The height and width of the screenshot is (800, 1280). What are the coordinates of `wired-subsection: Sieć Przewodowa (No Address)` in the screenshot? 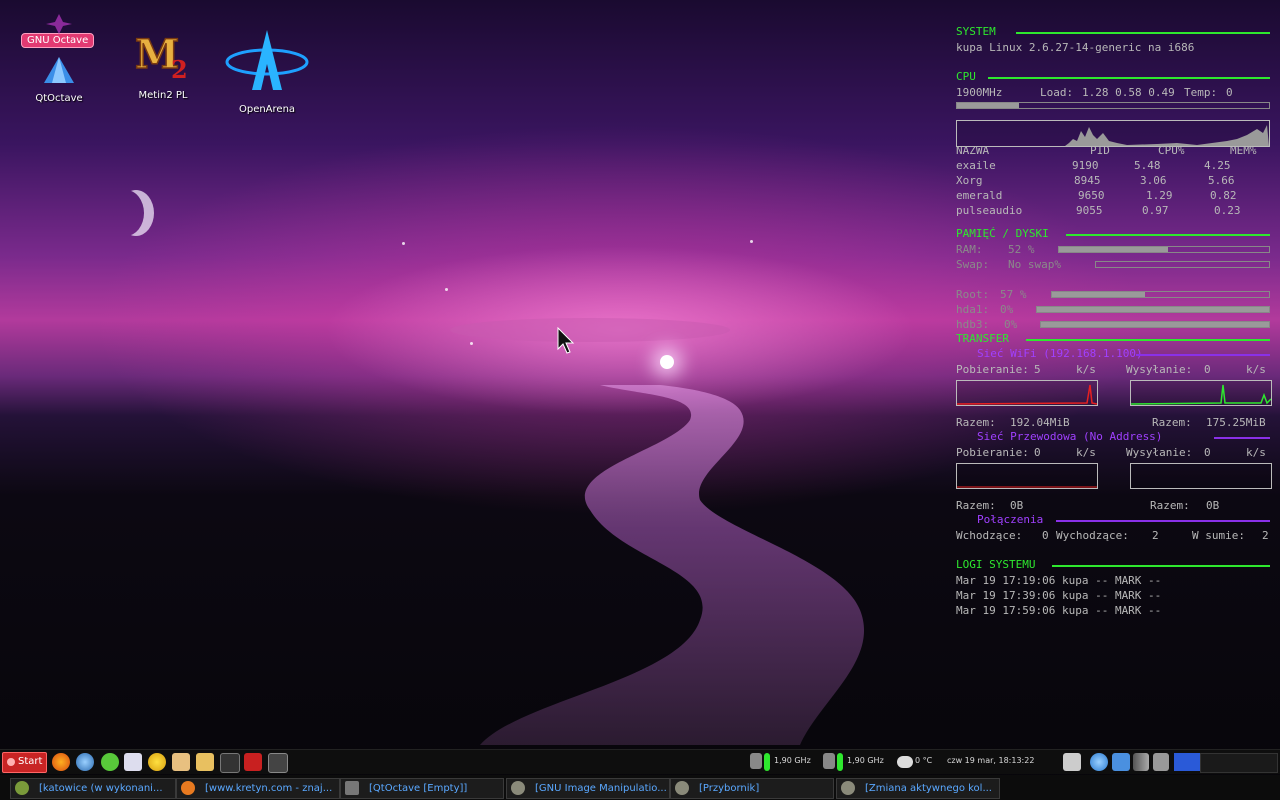 It's located at (1113, 437).